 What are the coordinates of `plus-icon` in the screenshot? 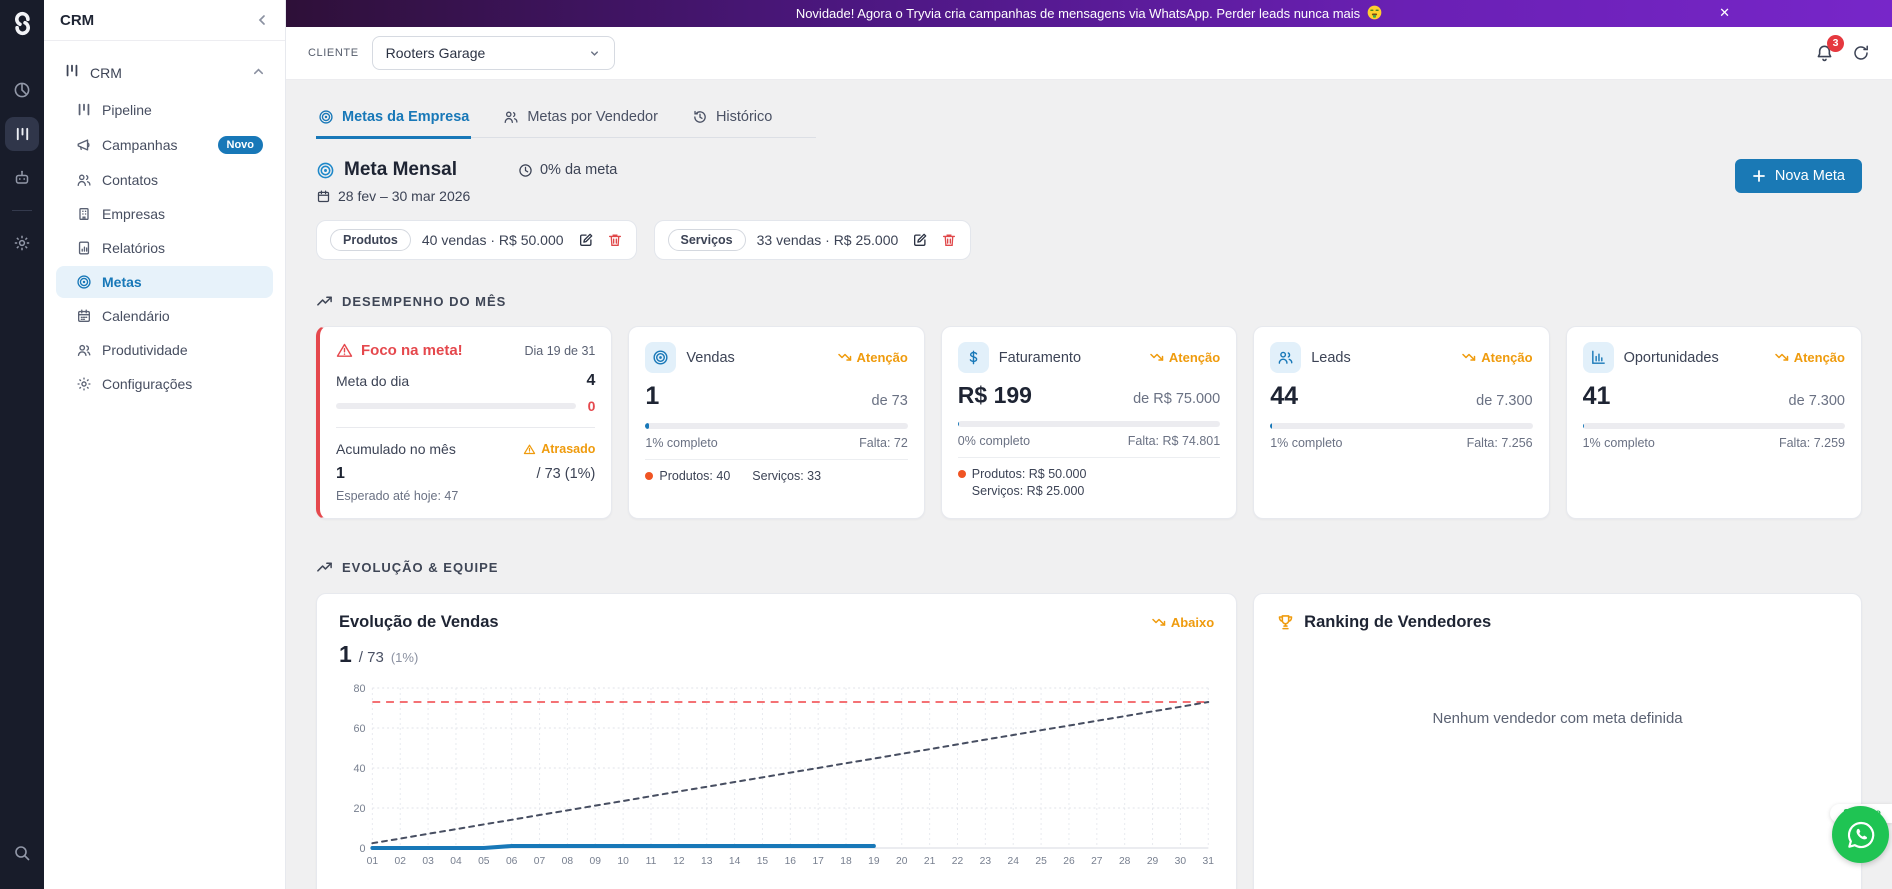 It's located at (1758, 176).